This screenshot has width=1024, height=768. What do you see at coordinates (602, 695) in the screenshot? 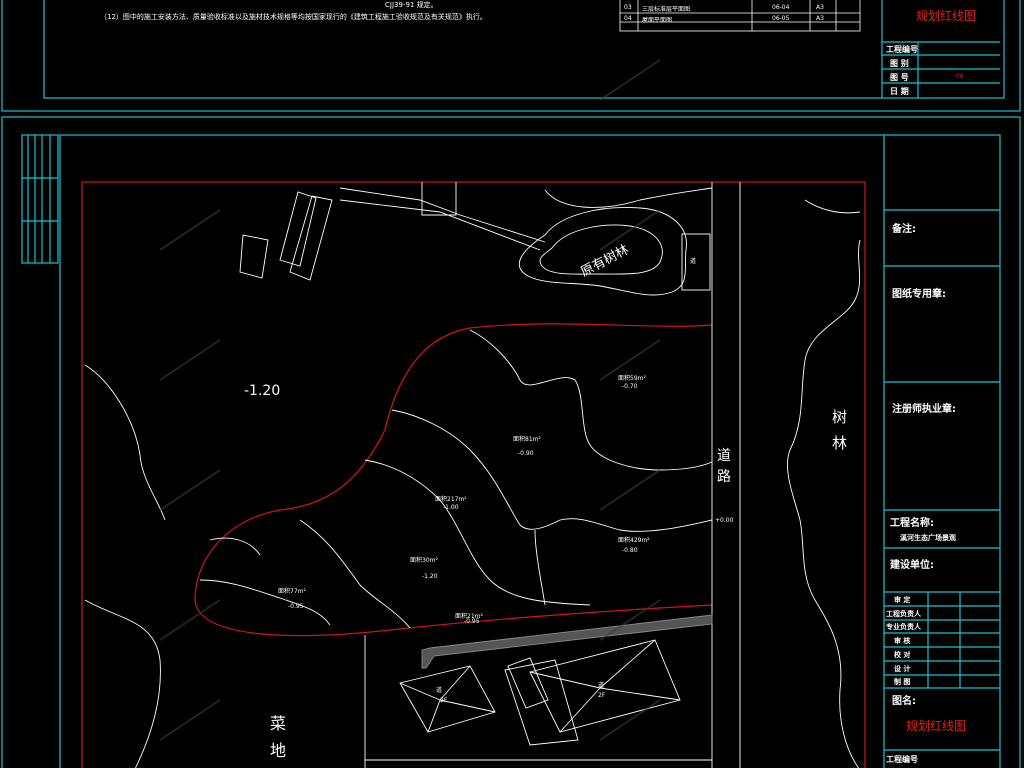
I see `house-b-floors: 2F` at bounding box center [602, 695].